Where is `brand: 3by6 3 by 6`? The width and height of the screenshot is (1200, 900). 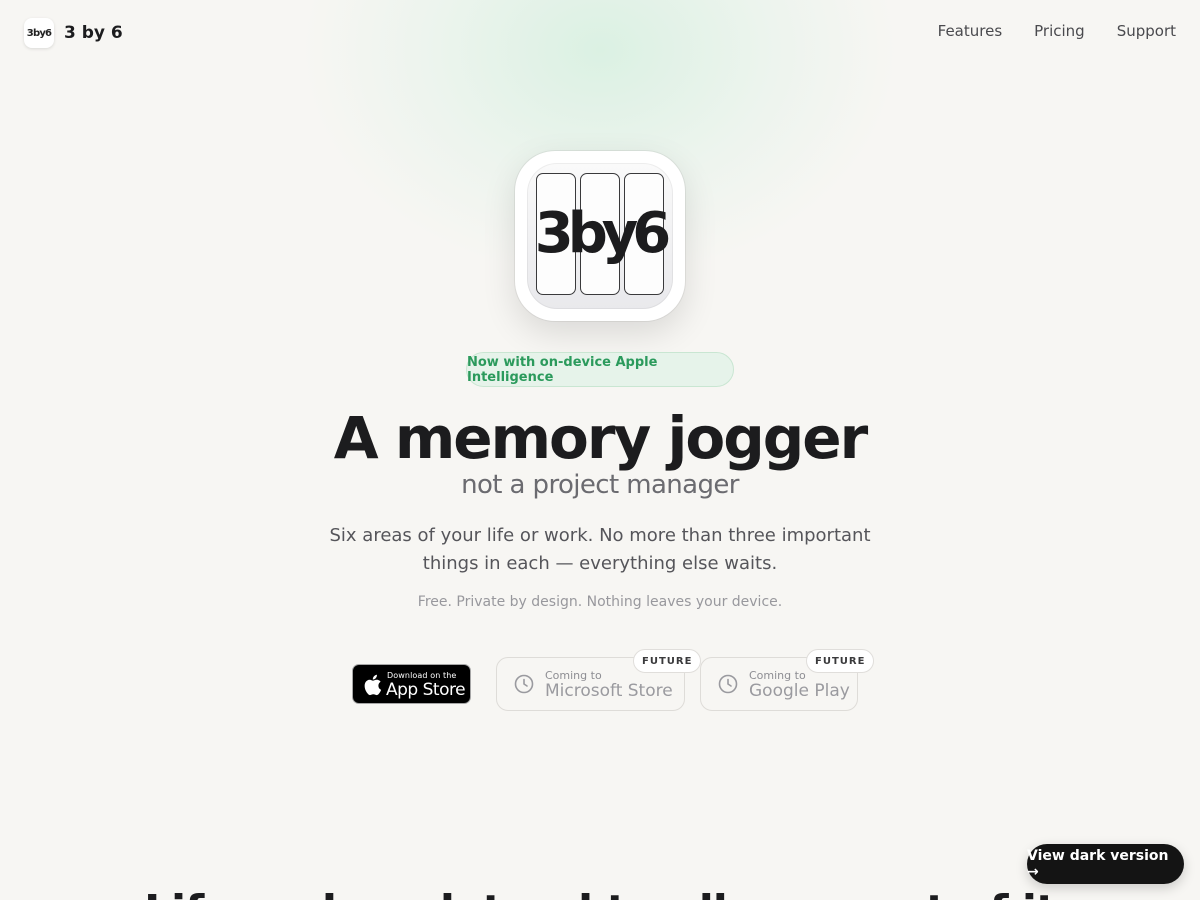
brand: 3by6 3 by 6 is located at coordinates (73, 33).